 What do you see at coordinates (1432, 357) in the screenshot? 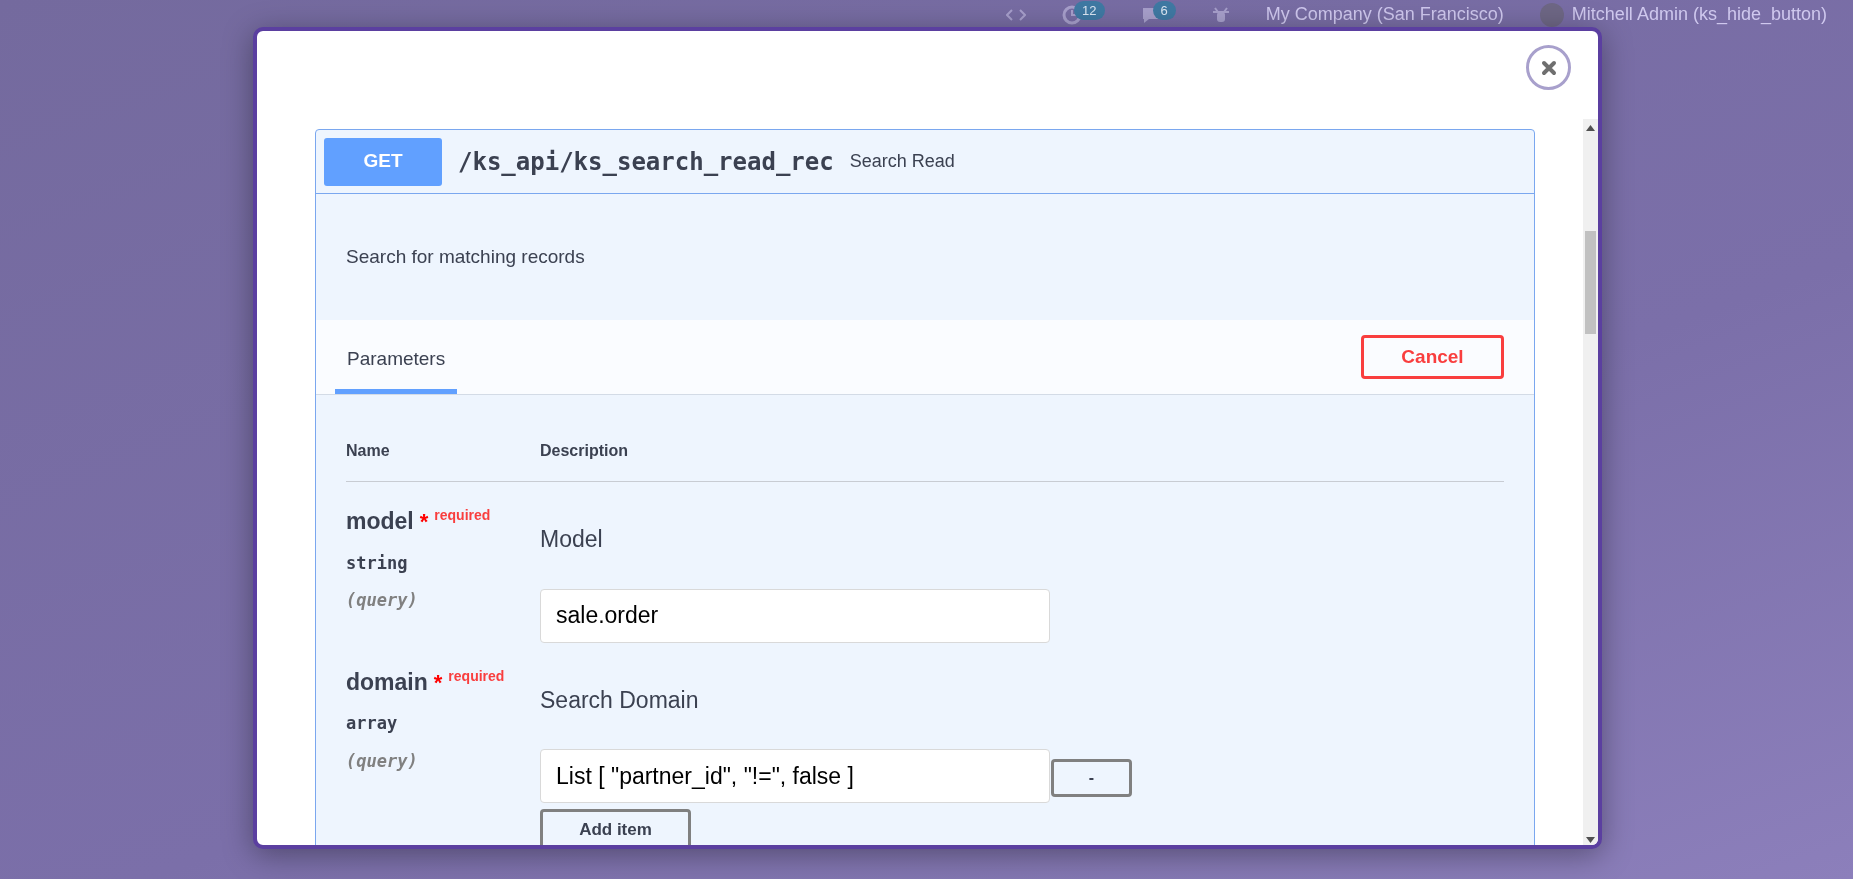
I see `cancel-button: Cancel` at bounding box center [1432, 357].